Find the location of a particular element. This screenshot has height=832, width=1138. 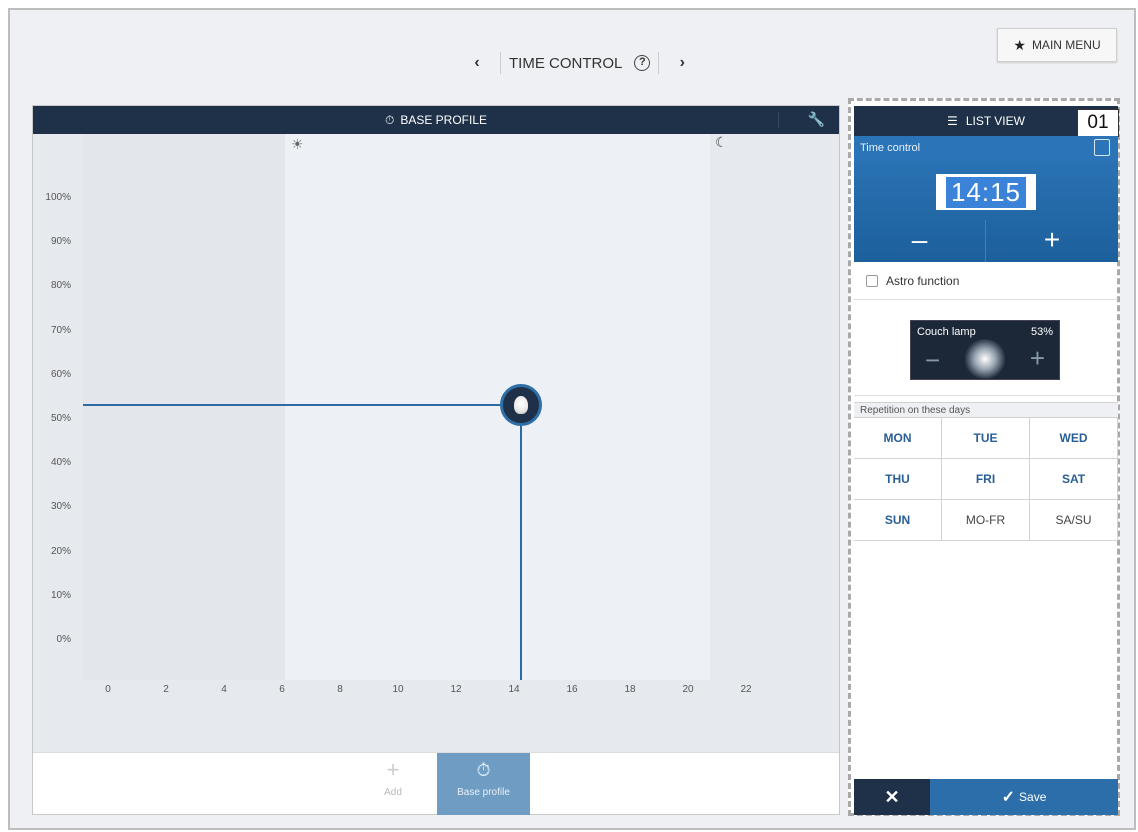

astro-function-row: Astro function is located at coordinates (986, 281).